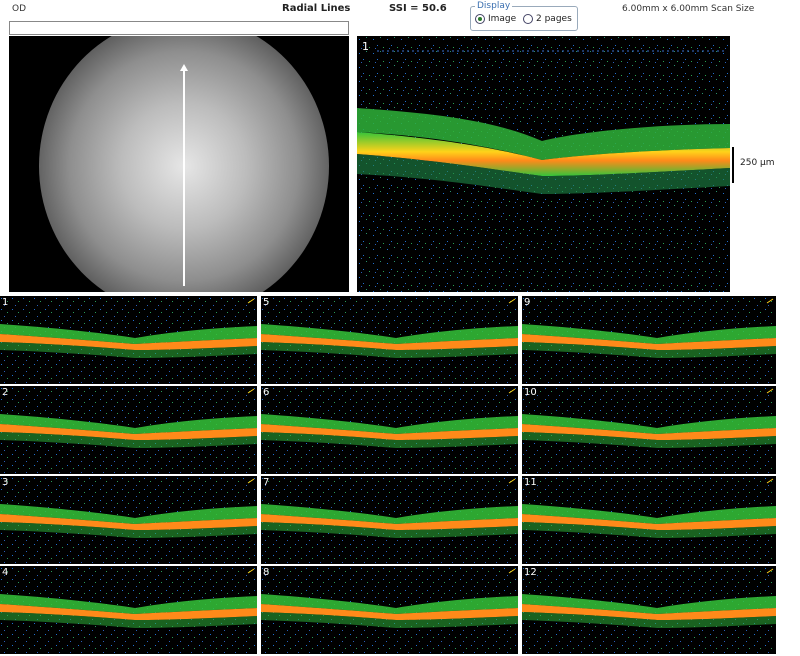 The height and width of the screenshot is (656, 800). Describe the element at coordinates (494, 6) in the screenshot. I see `display-legend: Display` at that location.